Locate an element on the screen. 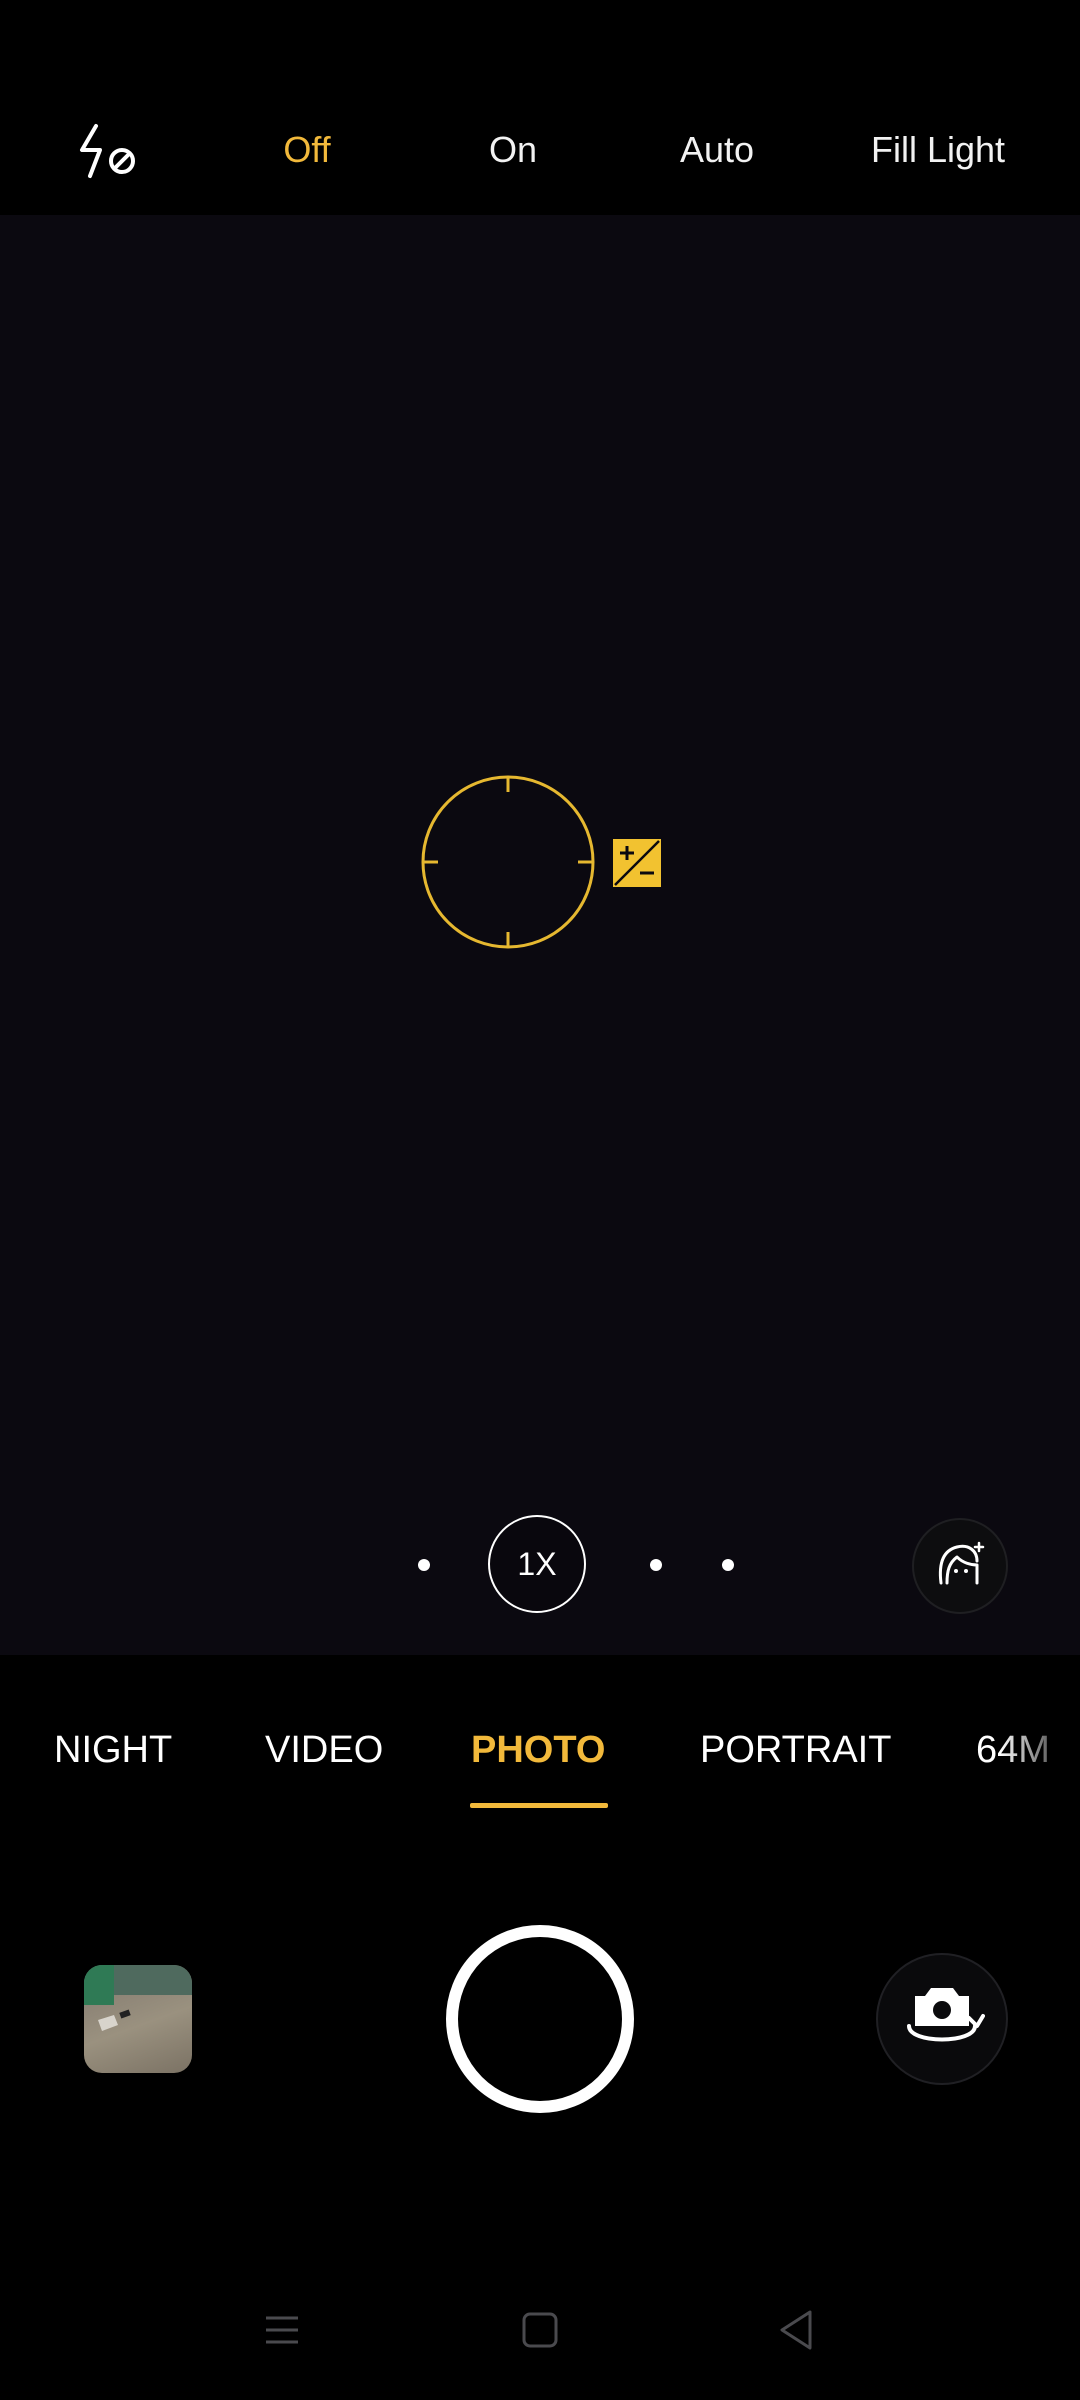  home-icon is located at coordinates (540, 2330).